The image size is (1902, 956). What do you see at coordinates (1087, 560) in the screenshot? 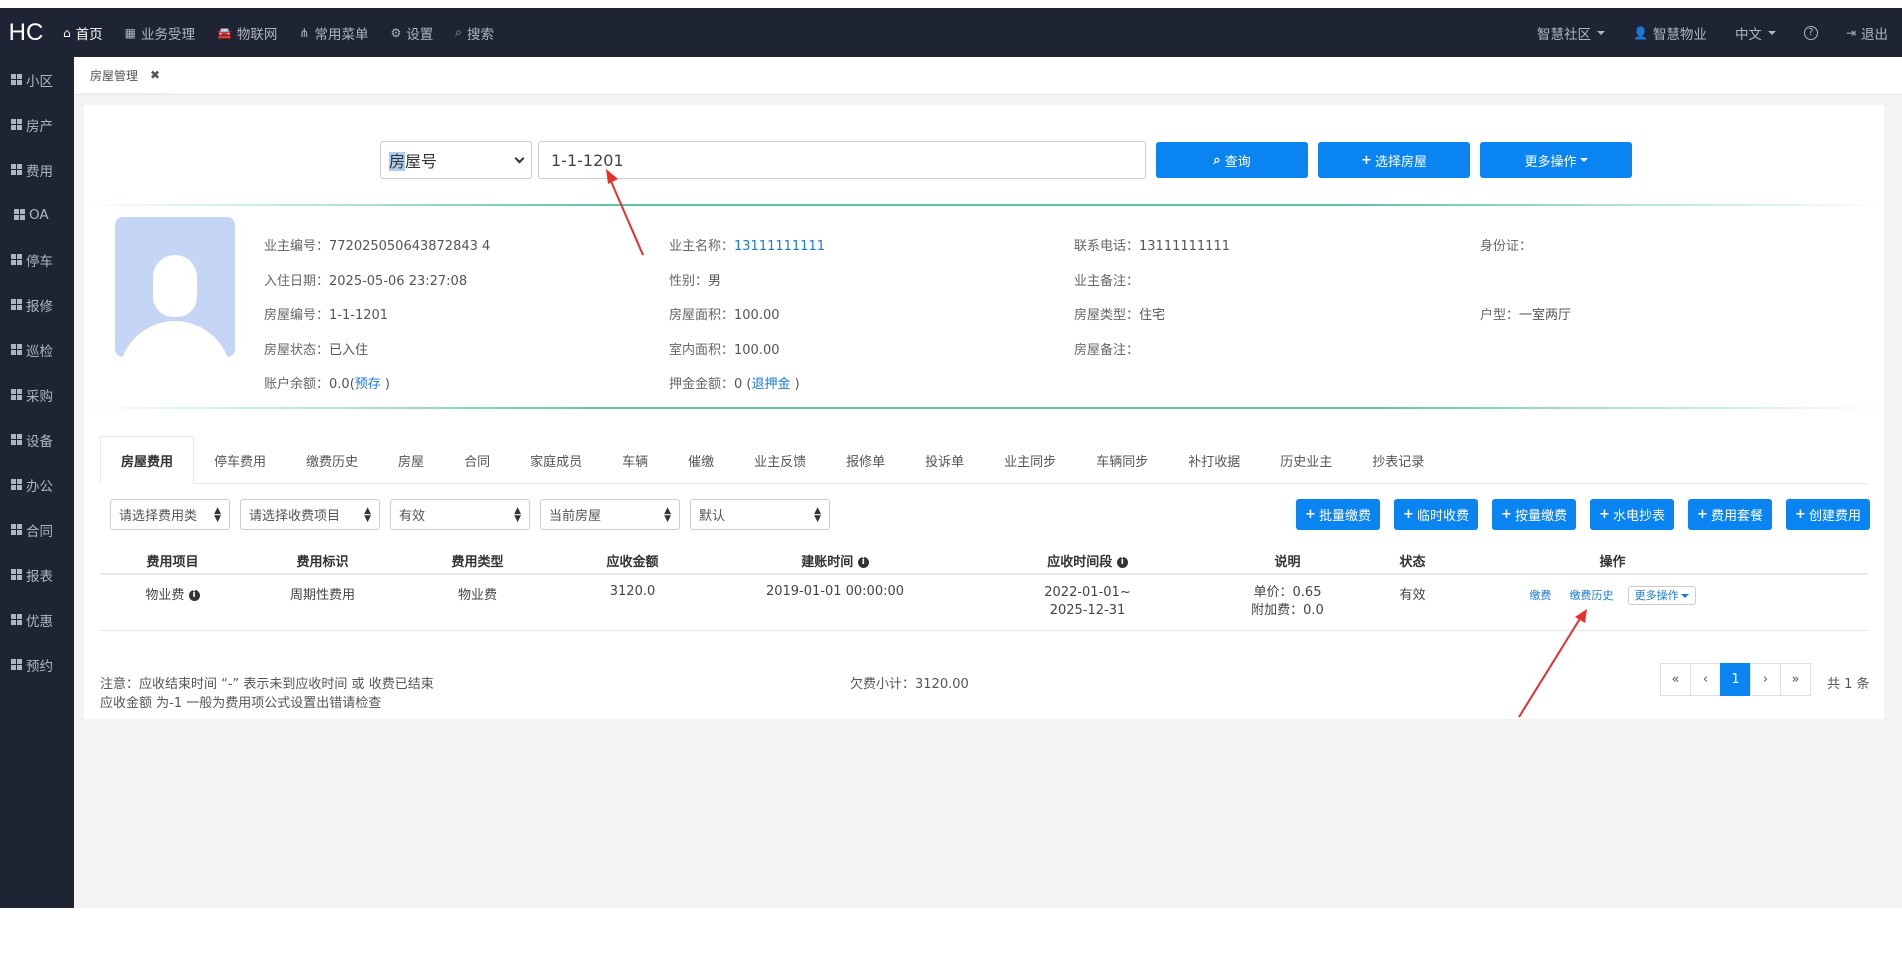
I see `th-period: 应收时间段 i` at bounding box center [1087, 560].